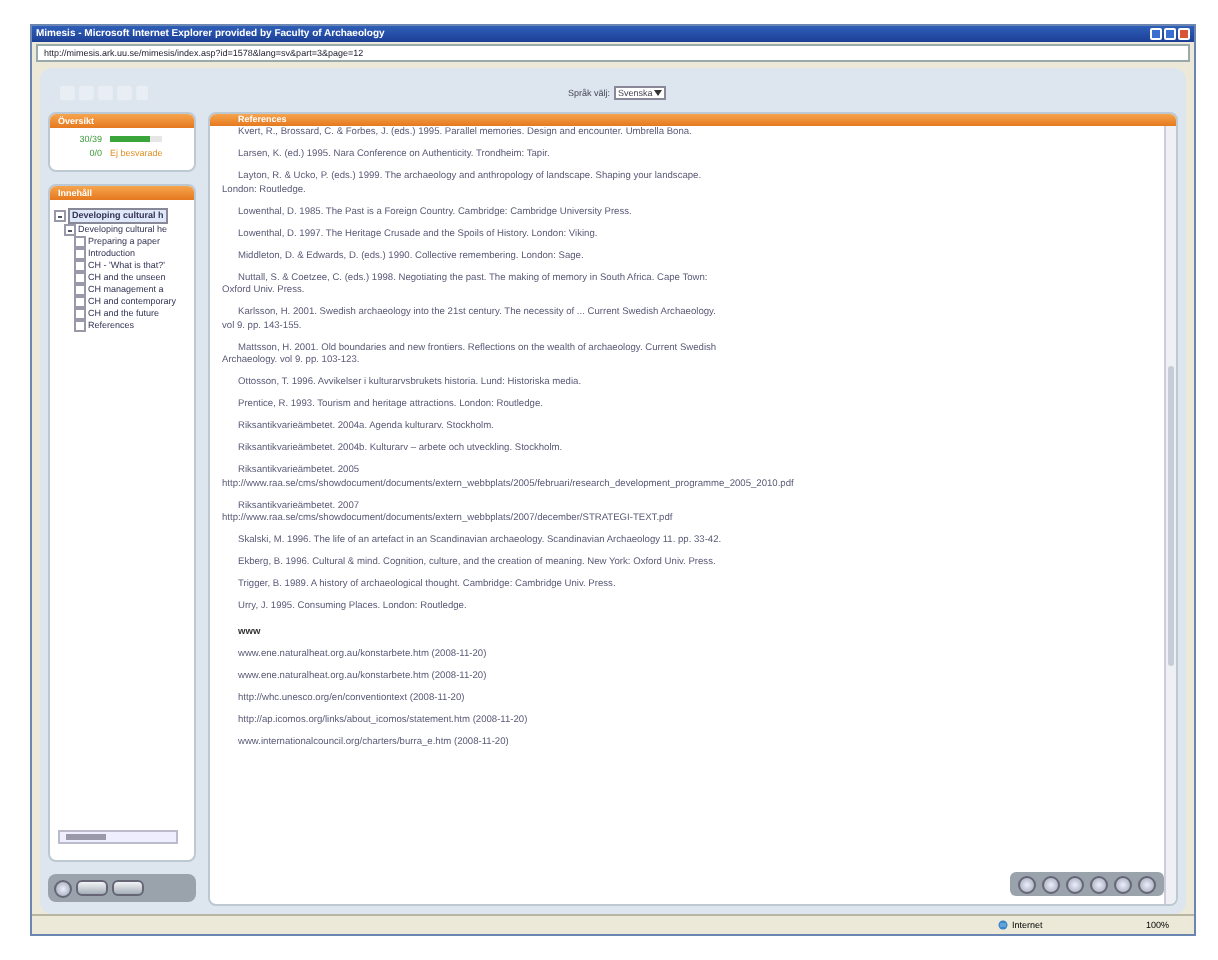 The height and width of the screenshot is (960, 1218). Describe the element at coordinates (658, 92) in the screenshot. I see `dropdown-arrow-icon` at that location.